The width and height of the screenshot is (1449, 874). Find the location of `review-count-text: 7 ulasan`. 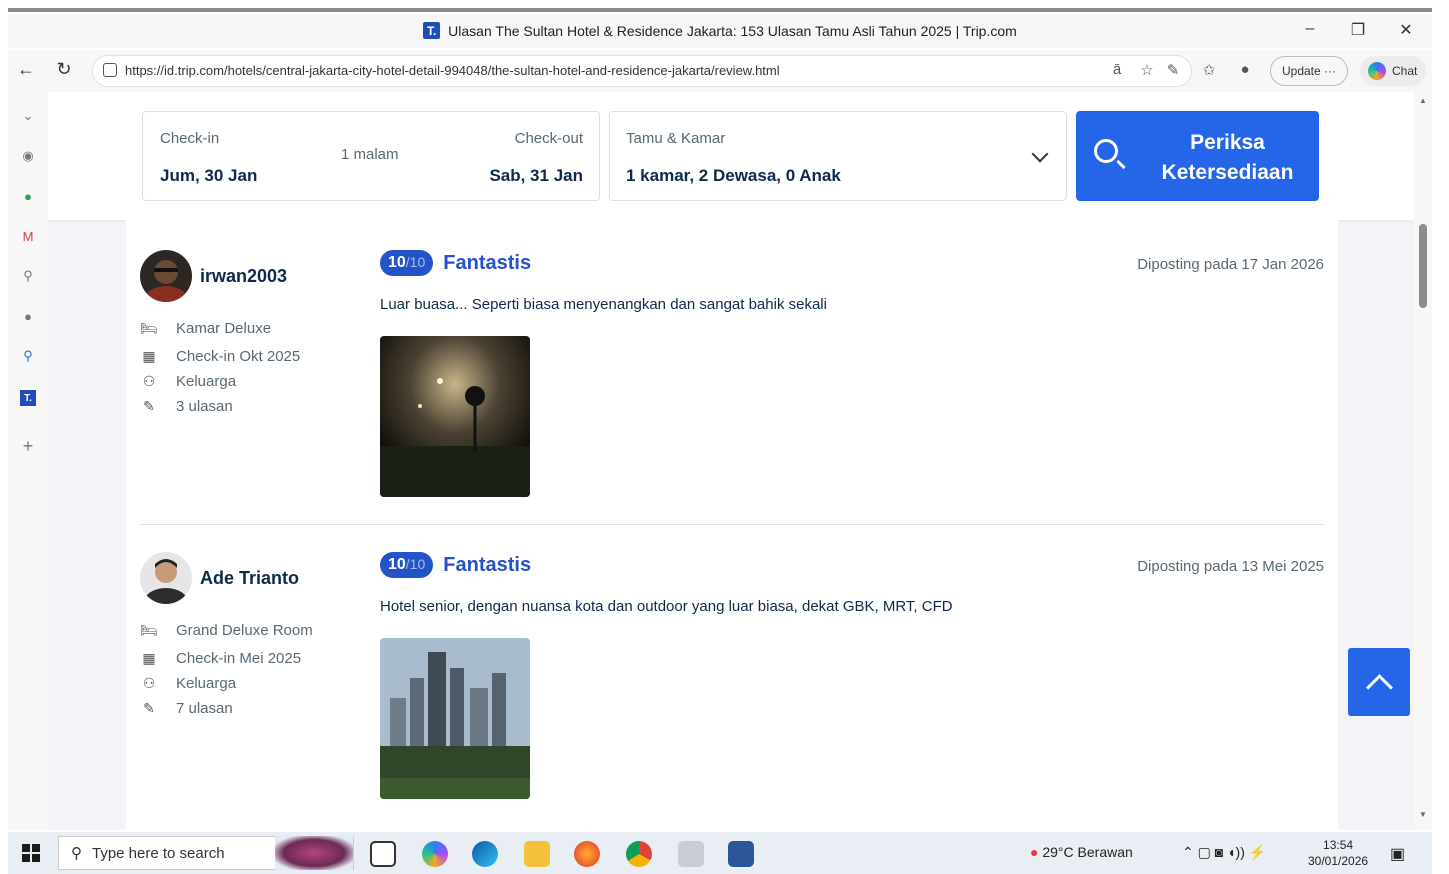

review-count-text: 7 ulasan is located at coordinates (204, 708).